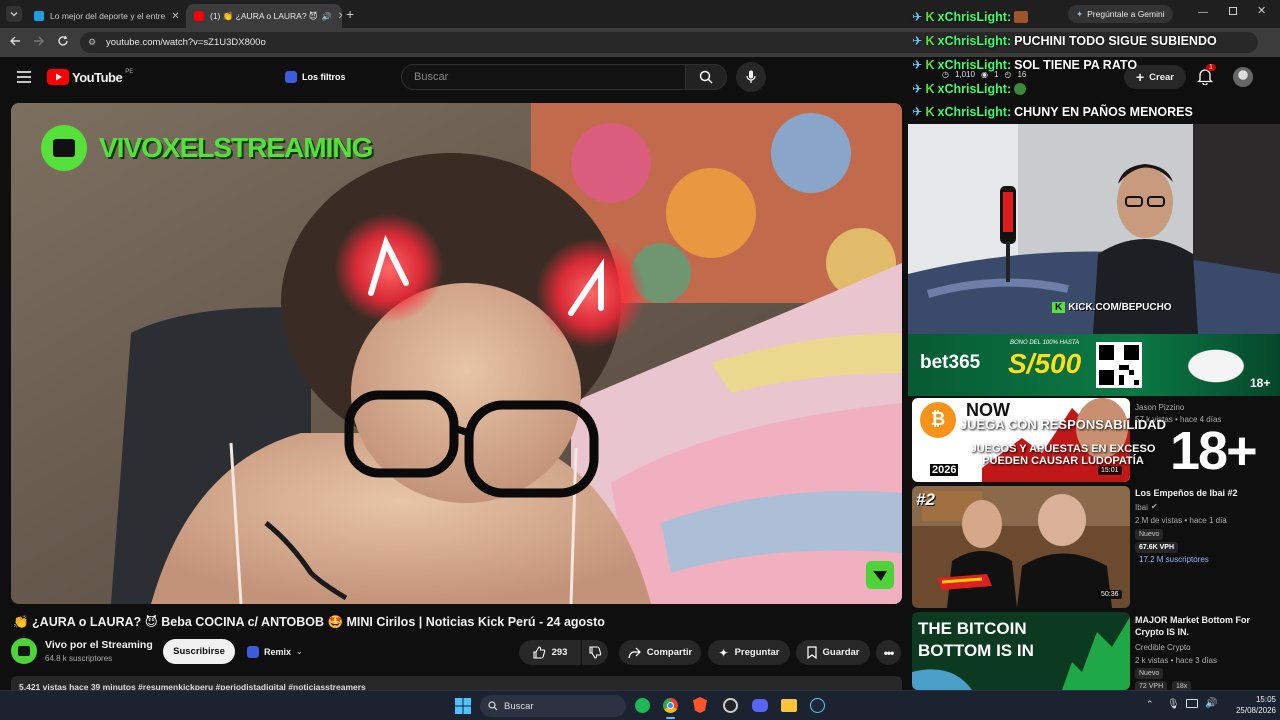  Describe the element at coordinates (730, 705) in the screenshot. I see `obs-icon` at that location.